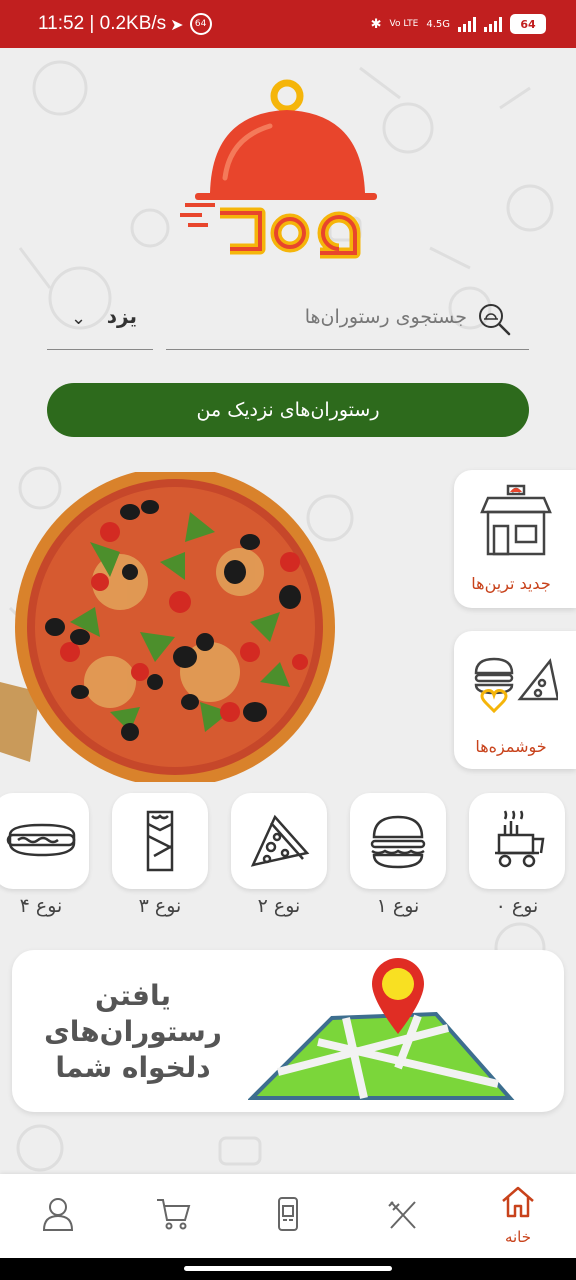 The height and width of the screenshot is (1280, 576). I want to click on telegram-icon: ➤, so click(177, 24).